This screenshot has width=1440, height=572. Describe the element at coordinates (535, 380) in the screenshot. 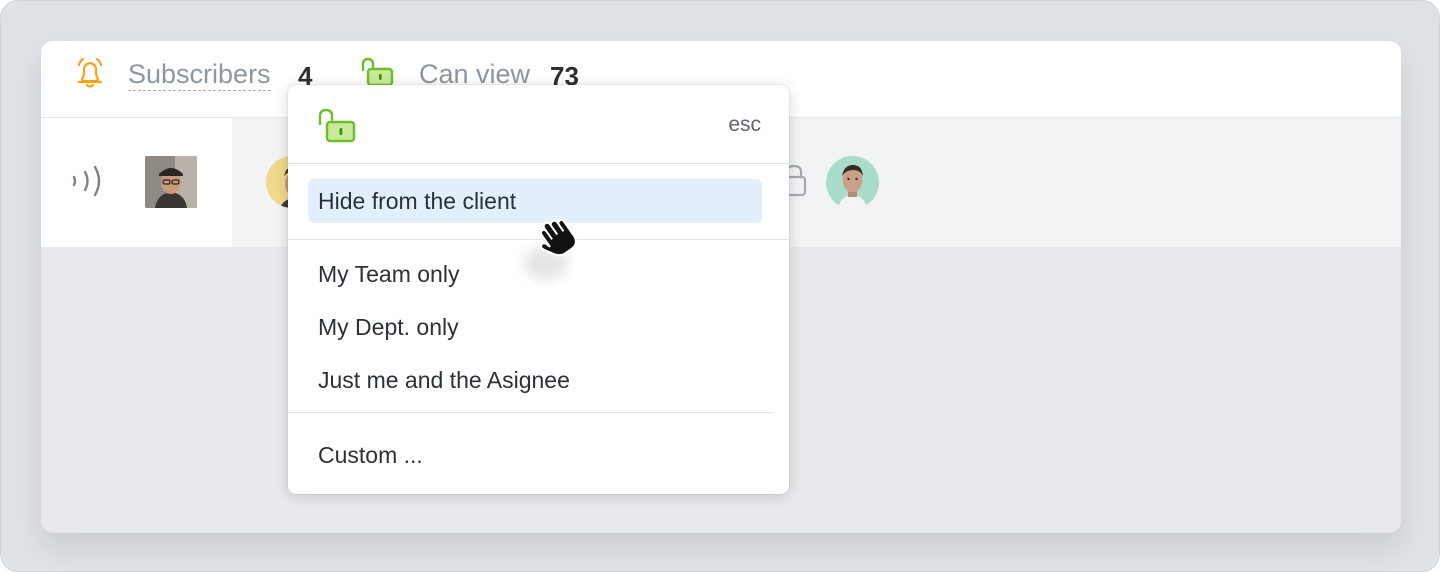

I see `option-just-me-and-asignee: Just me and the Asignee` at that location.